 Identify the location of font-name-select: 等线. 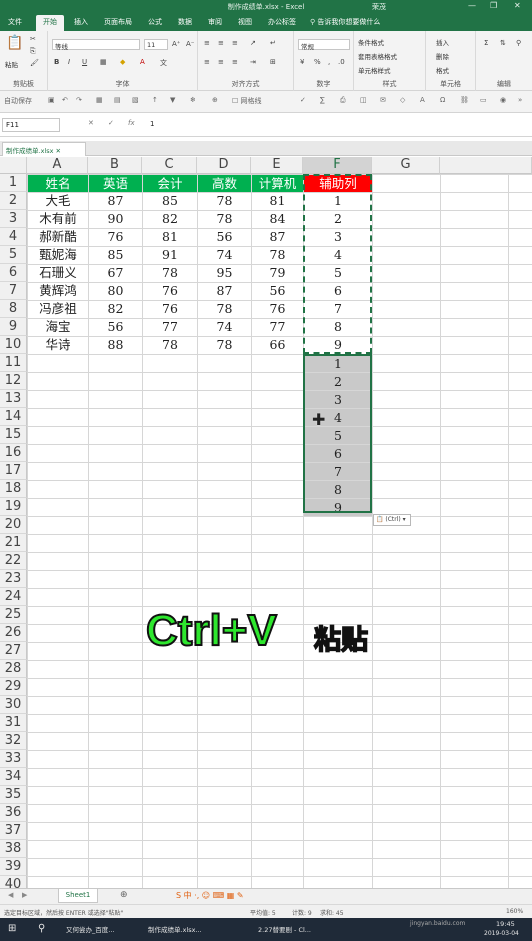
(96, 45).